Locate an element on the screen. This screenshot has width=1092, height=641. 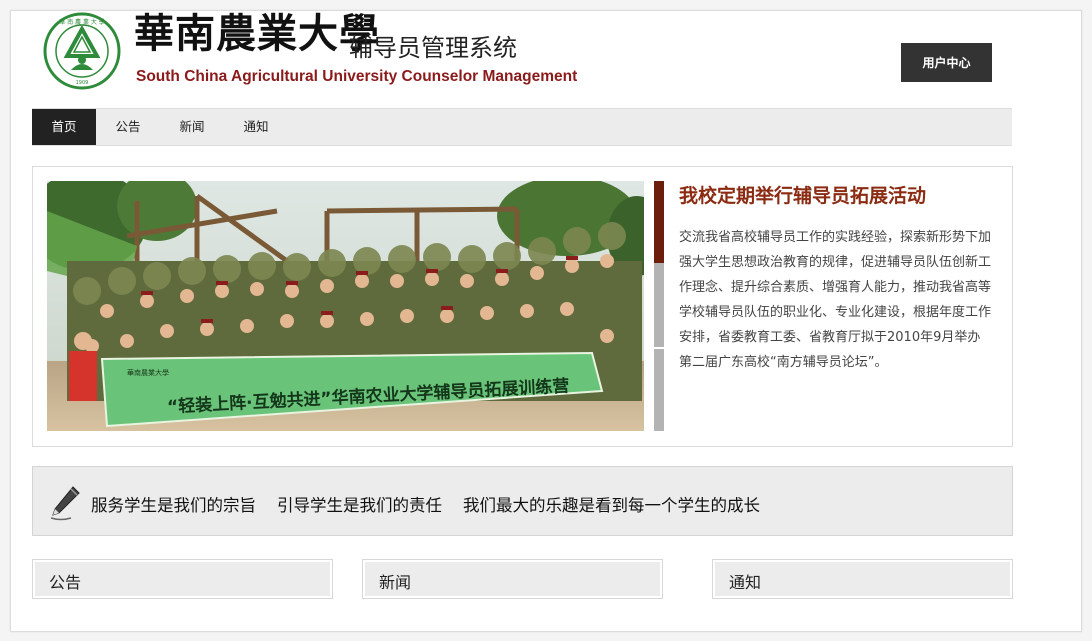
banner-small-text: 華南農業大學 is located at coordinates (148, 372).